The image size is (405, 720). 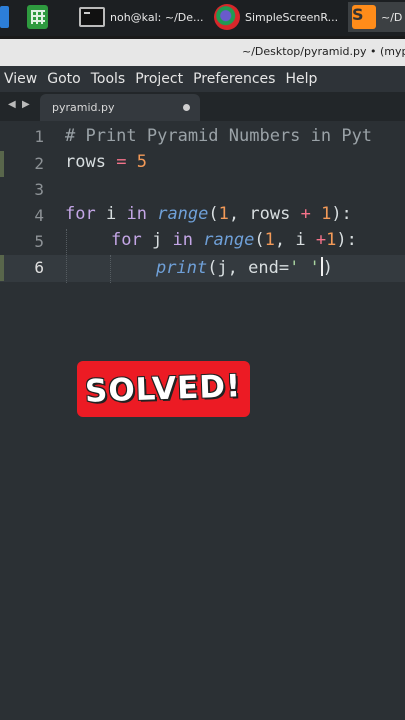 I want to click on identifier: rows, so click(x=85, y=162).